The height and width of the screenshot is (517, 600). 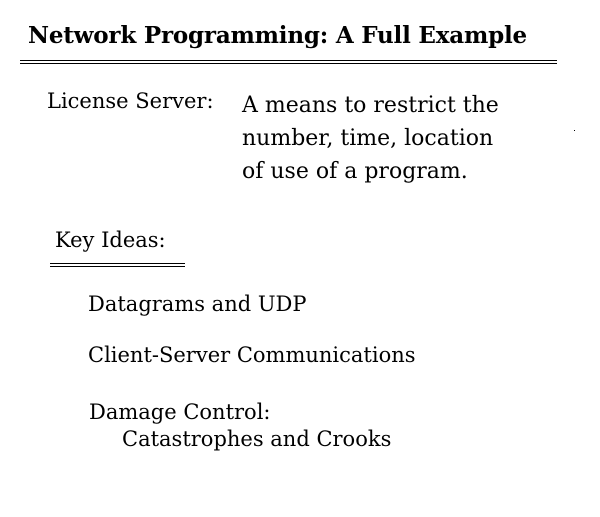 What do you see at coordinates (370, 105) in the screenshot?
I see `definition-line: A means to restrict the` at bounding box center [370, 105].